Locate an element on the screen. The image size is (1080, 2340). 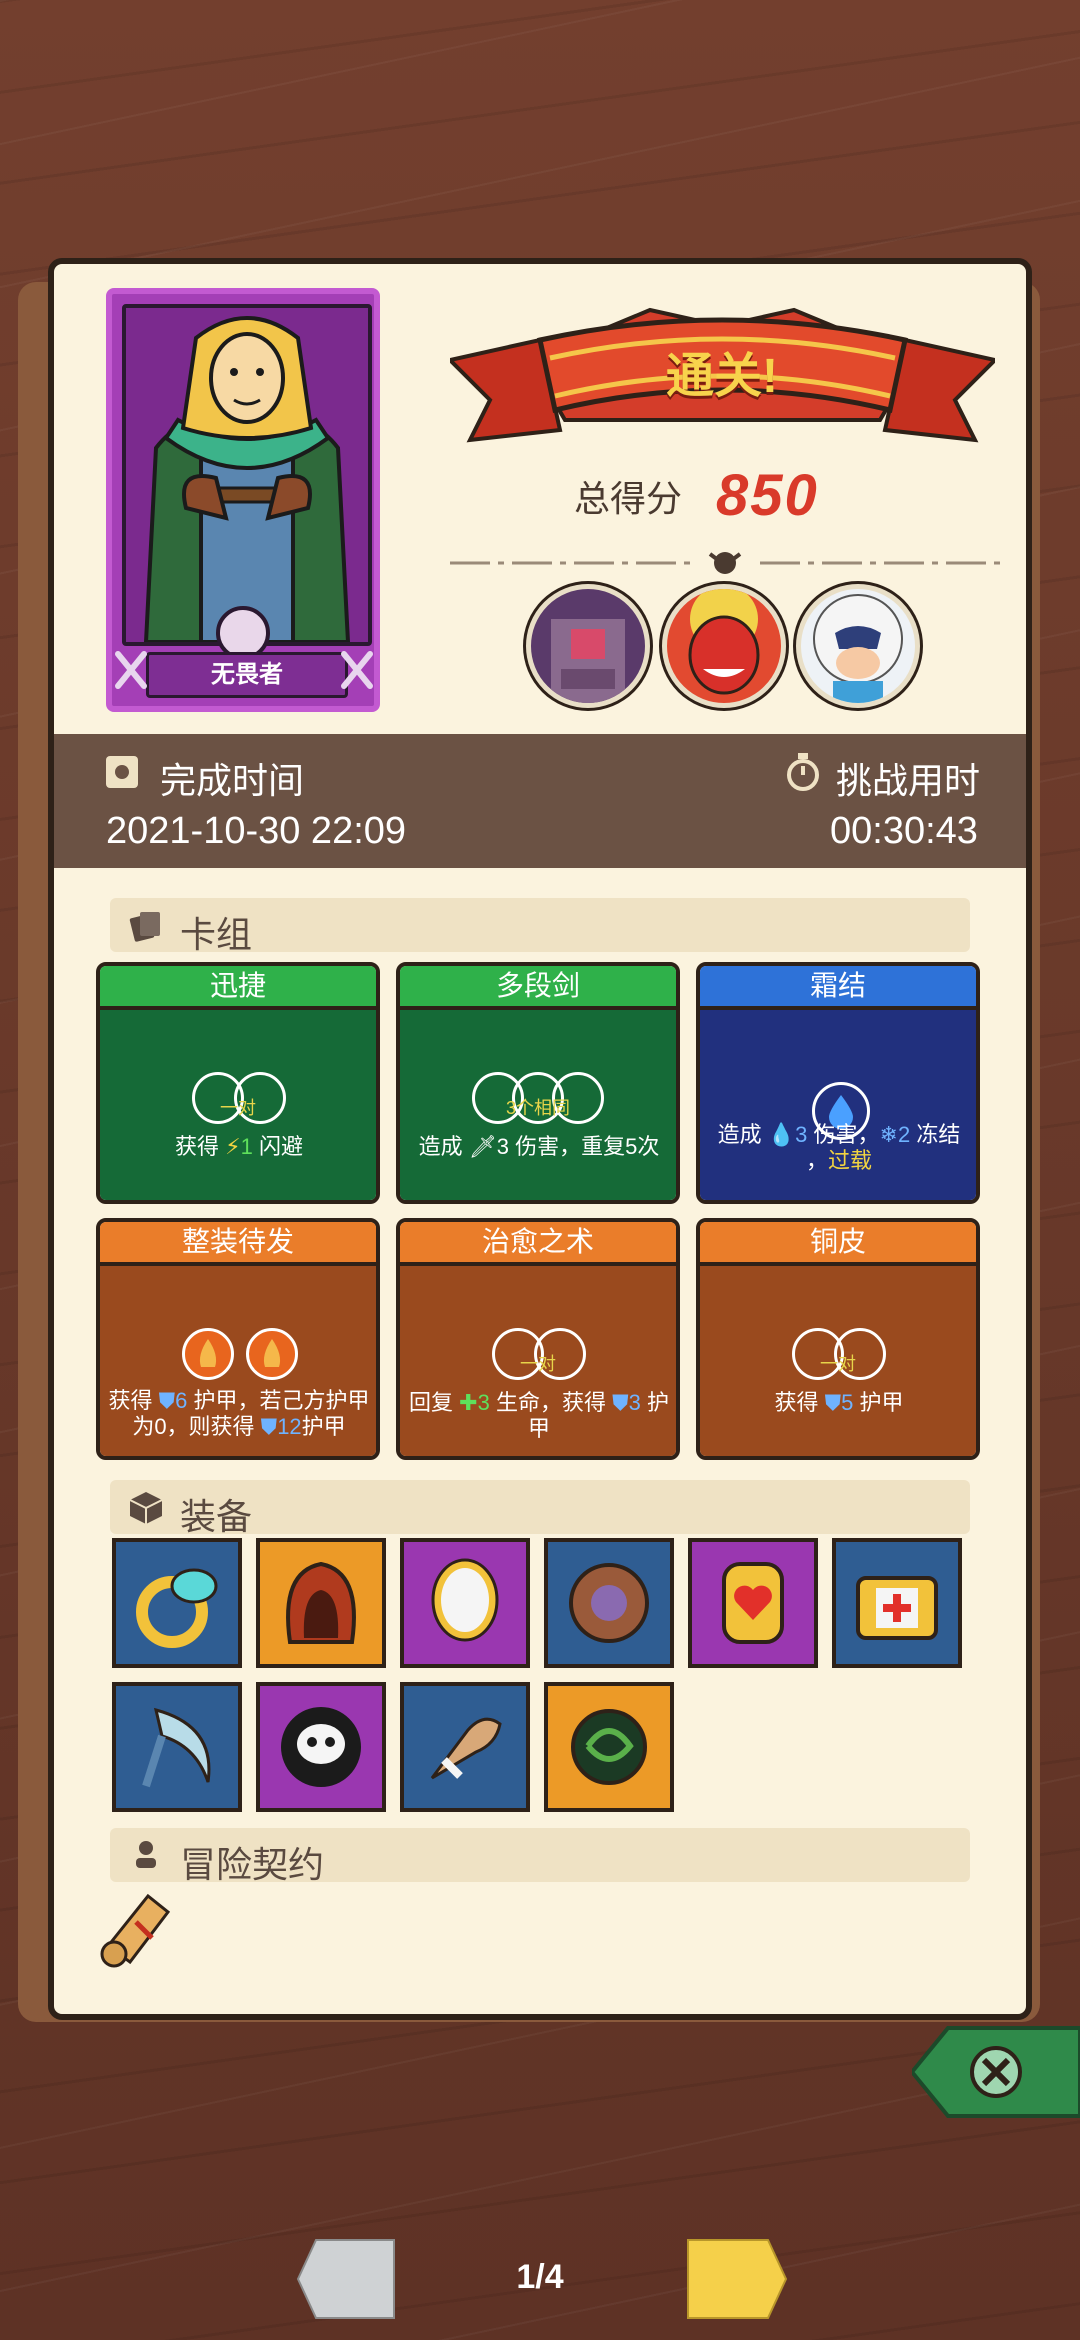
deck-card-bronze-skin: 铜皮 一对 获得 ⛊5 护甲 is located at coordinates (838, 1339).